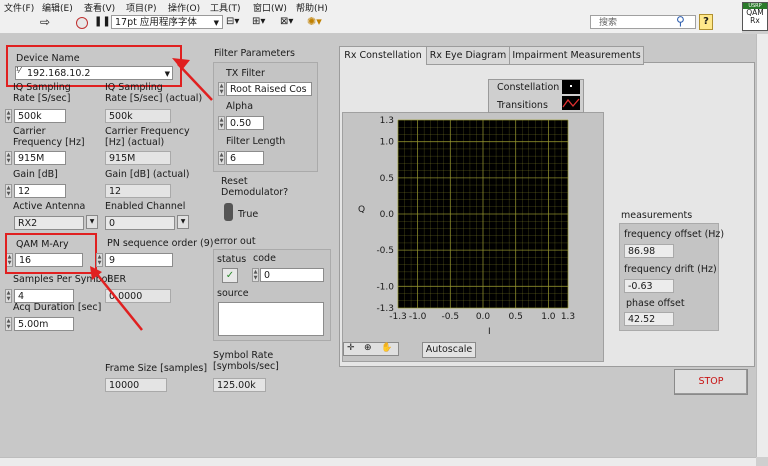 The height and width of the screenshot is (466, 768). What do you see at coordinates (255, 275) in the screenshot?
I see `code-spinner: ▲ ▼` at bounding box center [255, 275].